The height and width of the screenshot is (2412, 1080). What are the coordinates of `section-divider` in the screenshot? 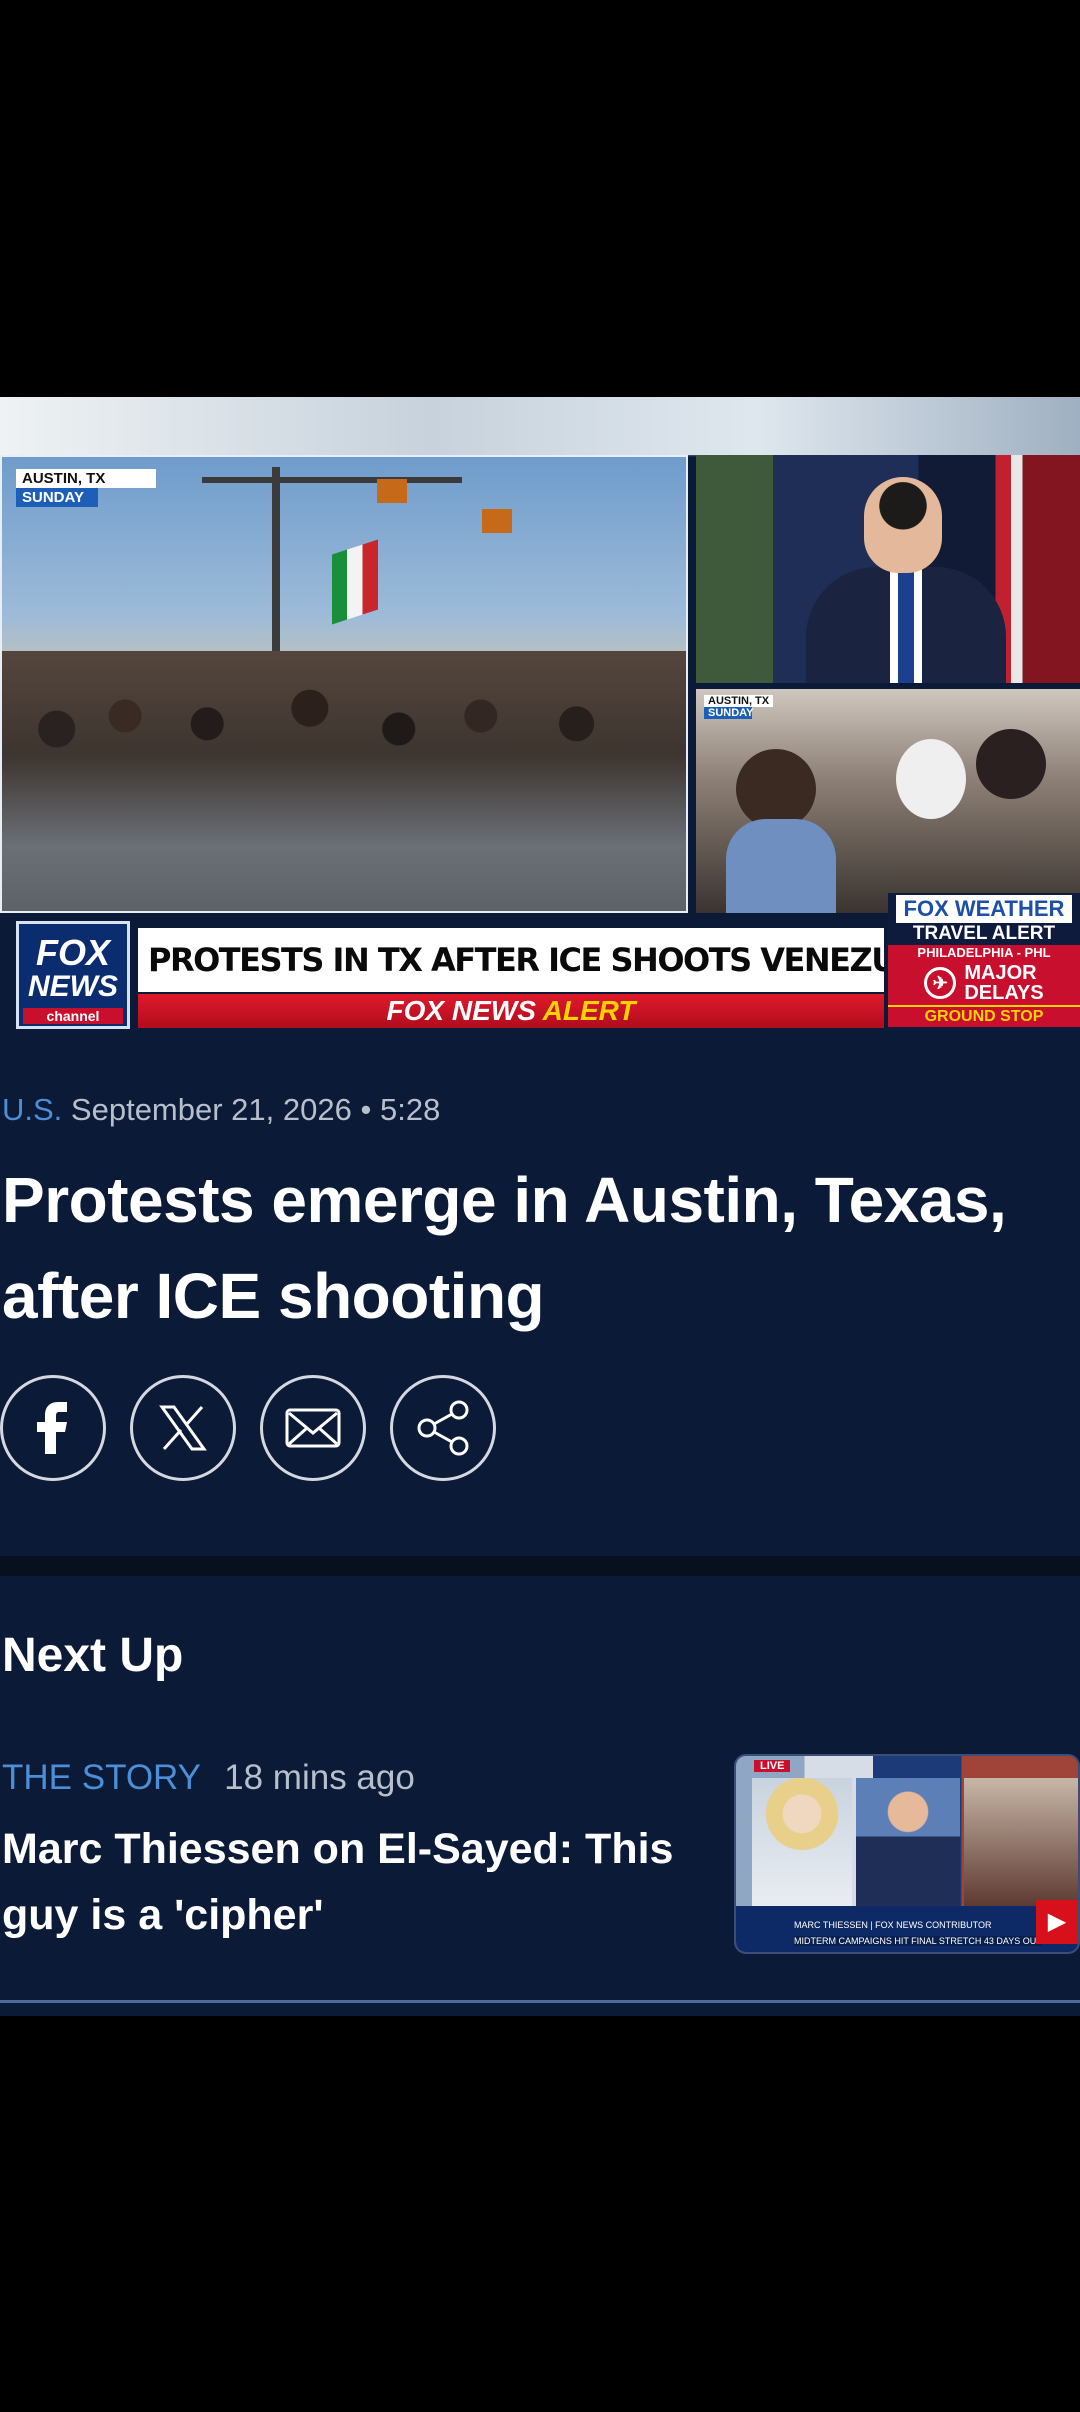 It's located at (540, 1566).